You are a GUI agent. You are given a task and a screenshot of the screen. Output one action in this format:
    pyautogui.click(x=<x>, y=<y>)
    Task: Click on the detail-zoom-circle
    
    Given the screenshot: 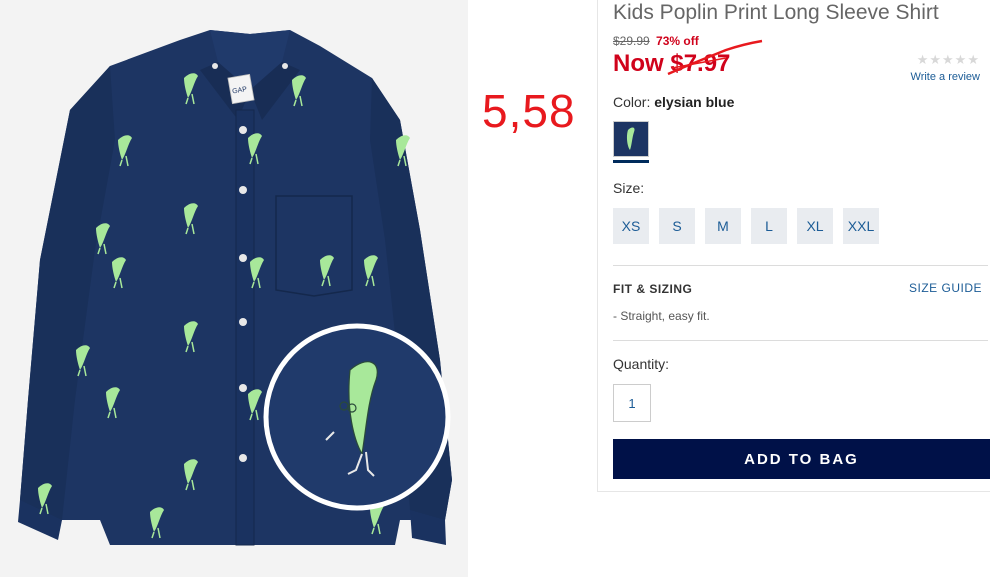 What is the action you would take?
    pyautogui.click(x=357, y=417)
    